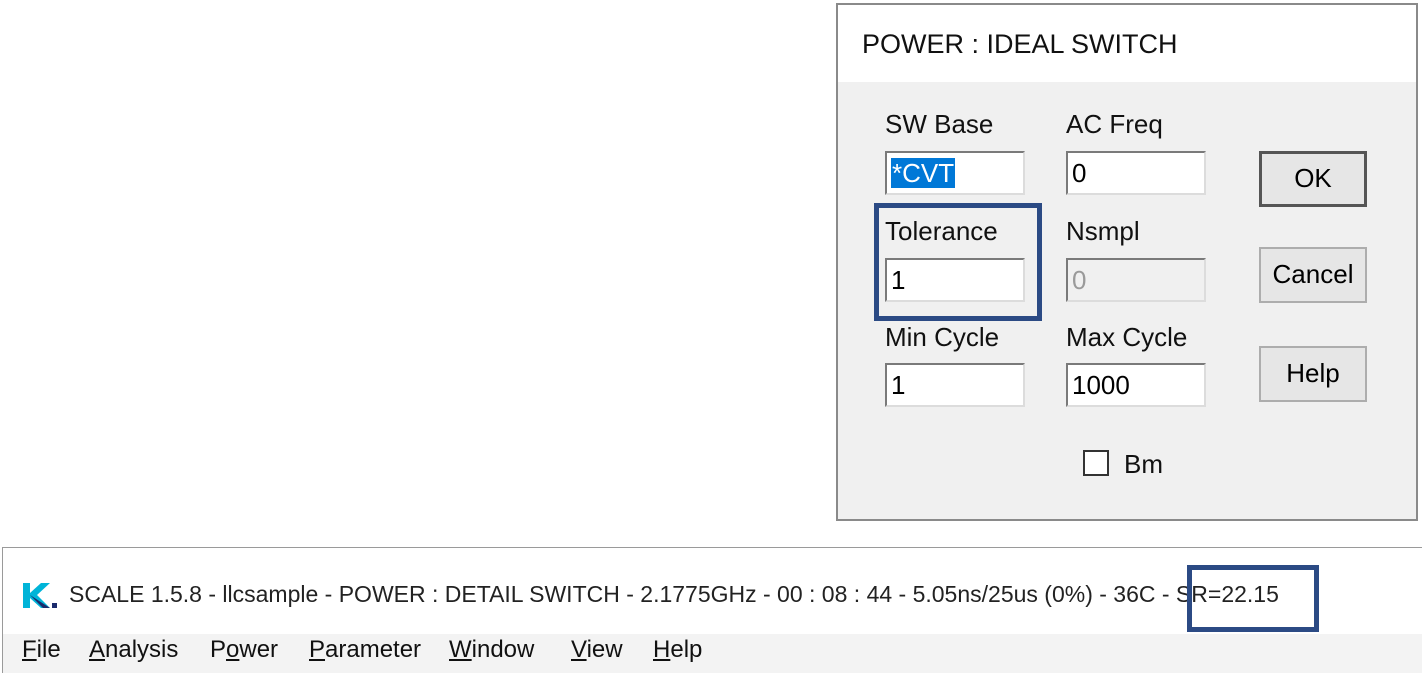 The width and height of the screenshot is (1422, 673). What do you see at coordinates (1313, 275) in the screenshot?
I see `cancel-button: Cancel` at bounding box center [1313, 275].